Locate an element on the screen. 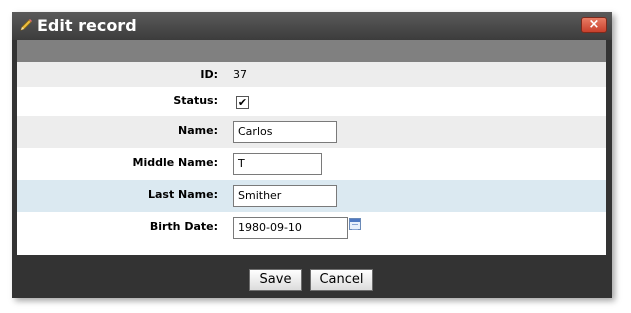  form-row-middle-name: Middle Name: T is located at coordinates (311, 164).